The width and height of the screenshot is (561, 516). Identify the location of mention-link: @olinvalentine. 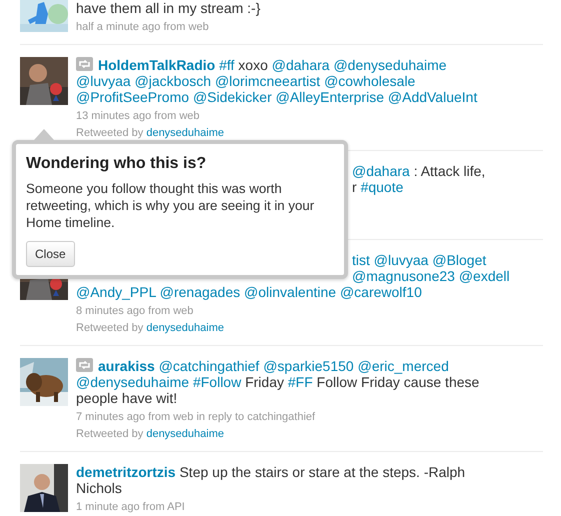
(290, 292).